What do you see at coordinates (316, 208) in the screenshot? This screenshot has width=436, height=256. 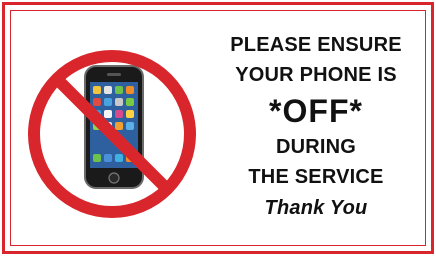 I see `notice-line-thank-you: Thank You` at bounding box center [316, 208].